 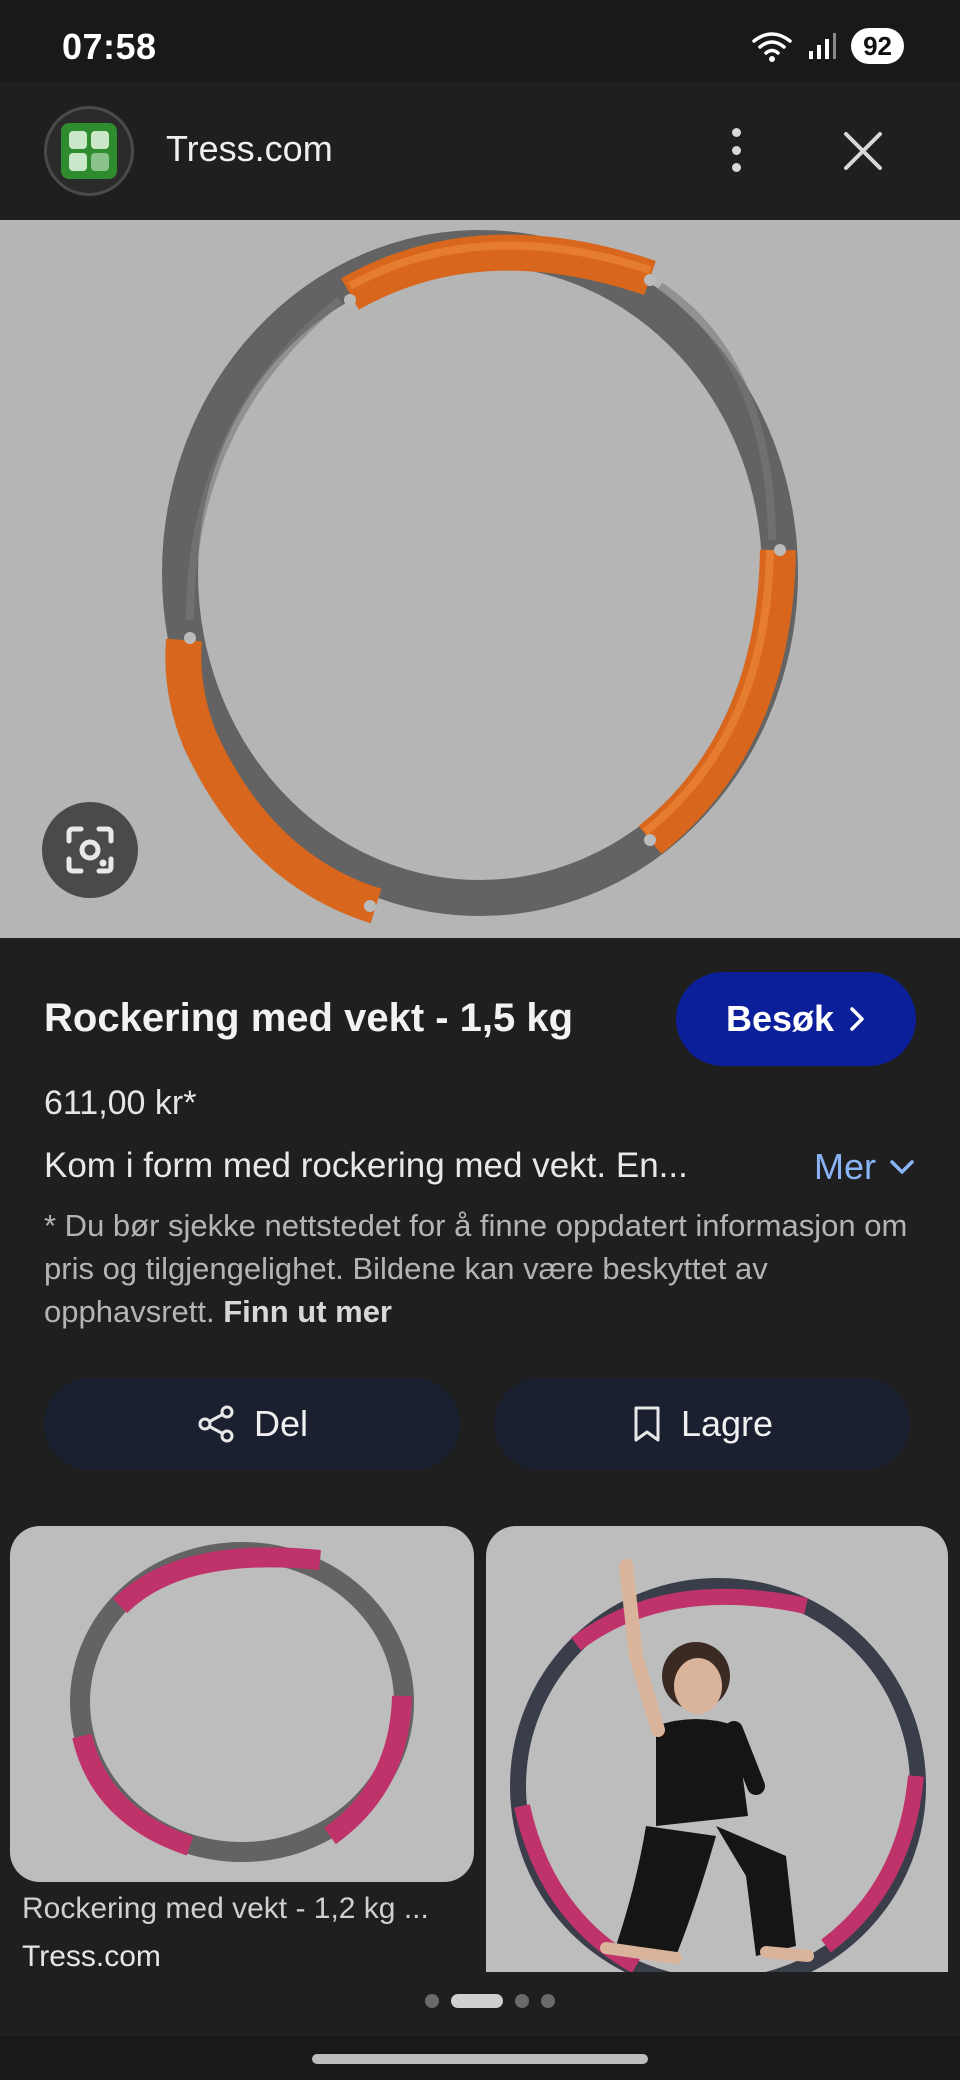 I want to click on google-lens-icon, so click(x=90, y=850).